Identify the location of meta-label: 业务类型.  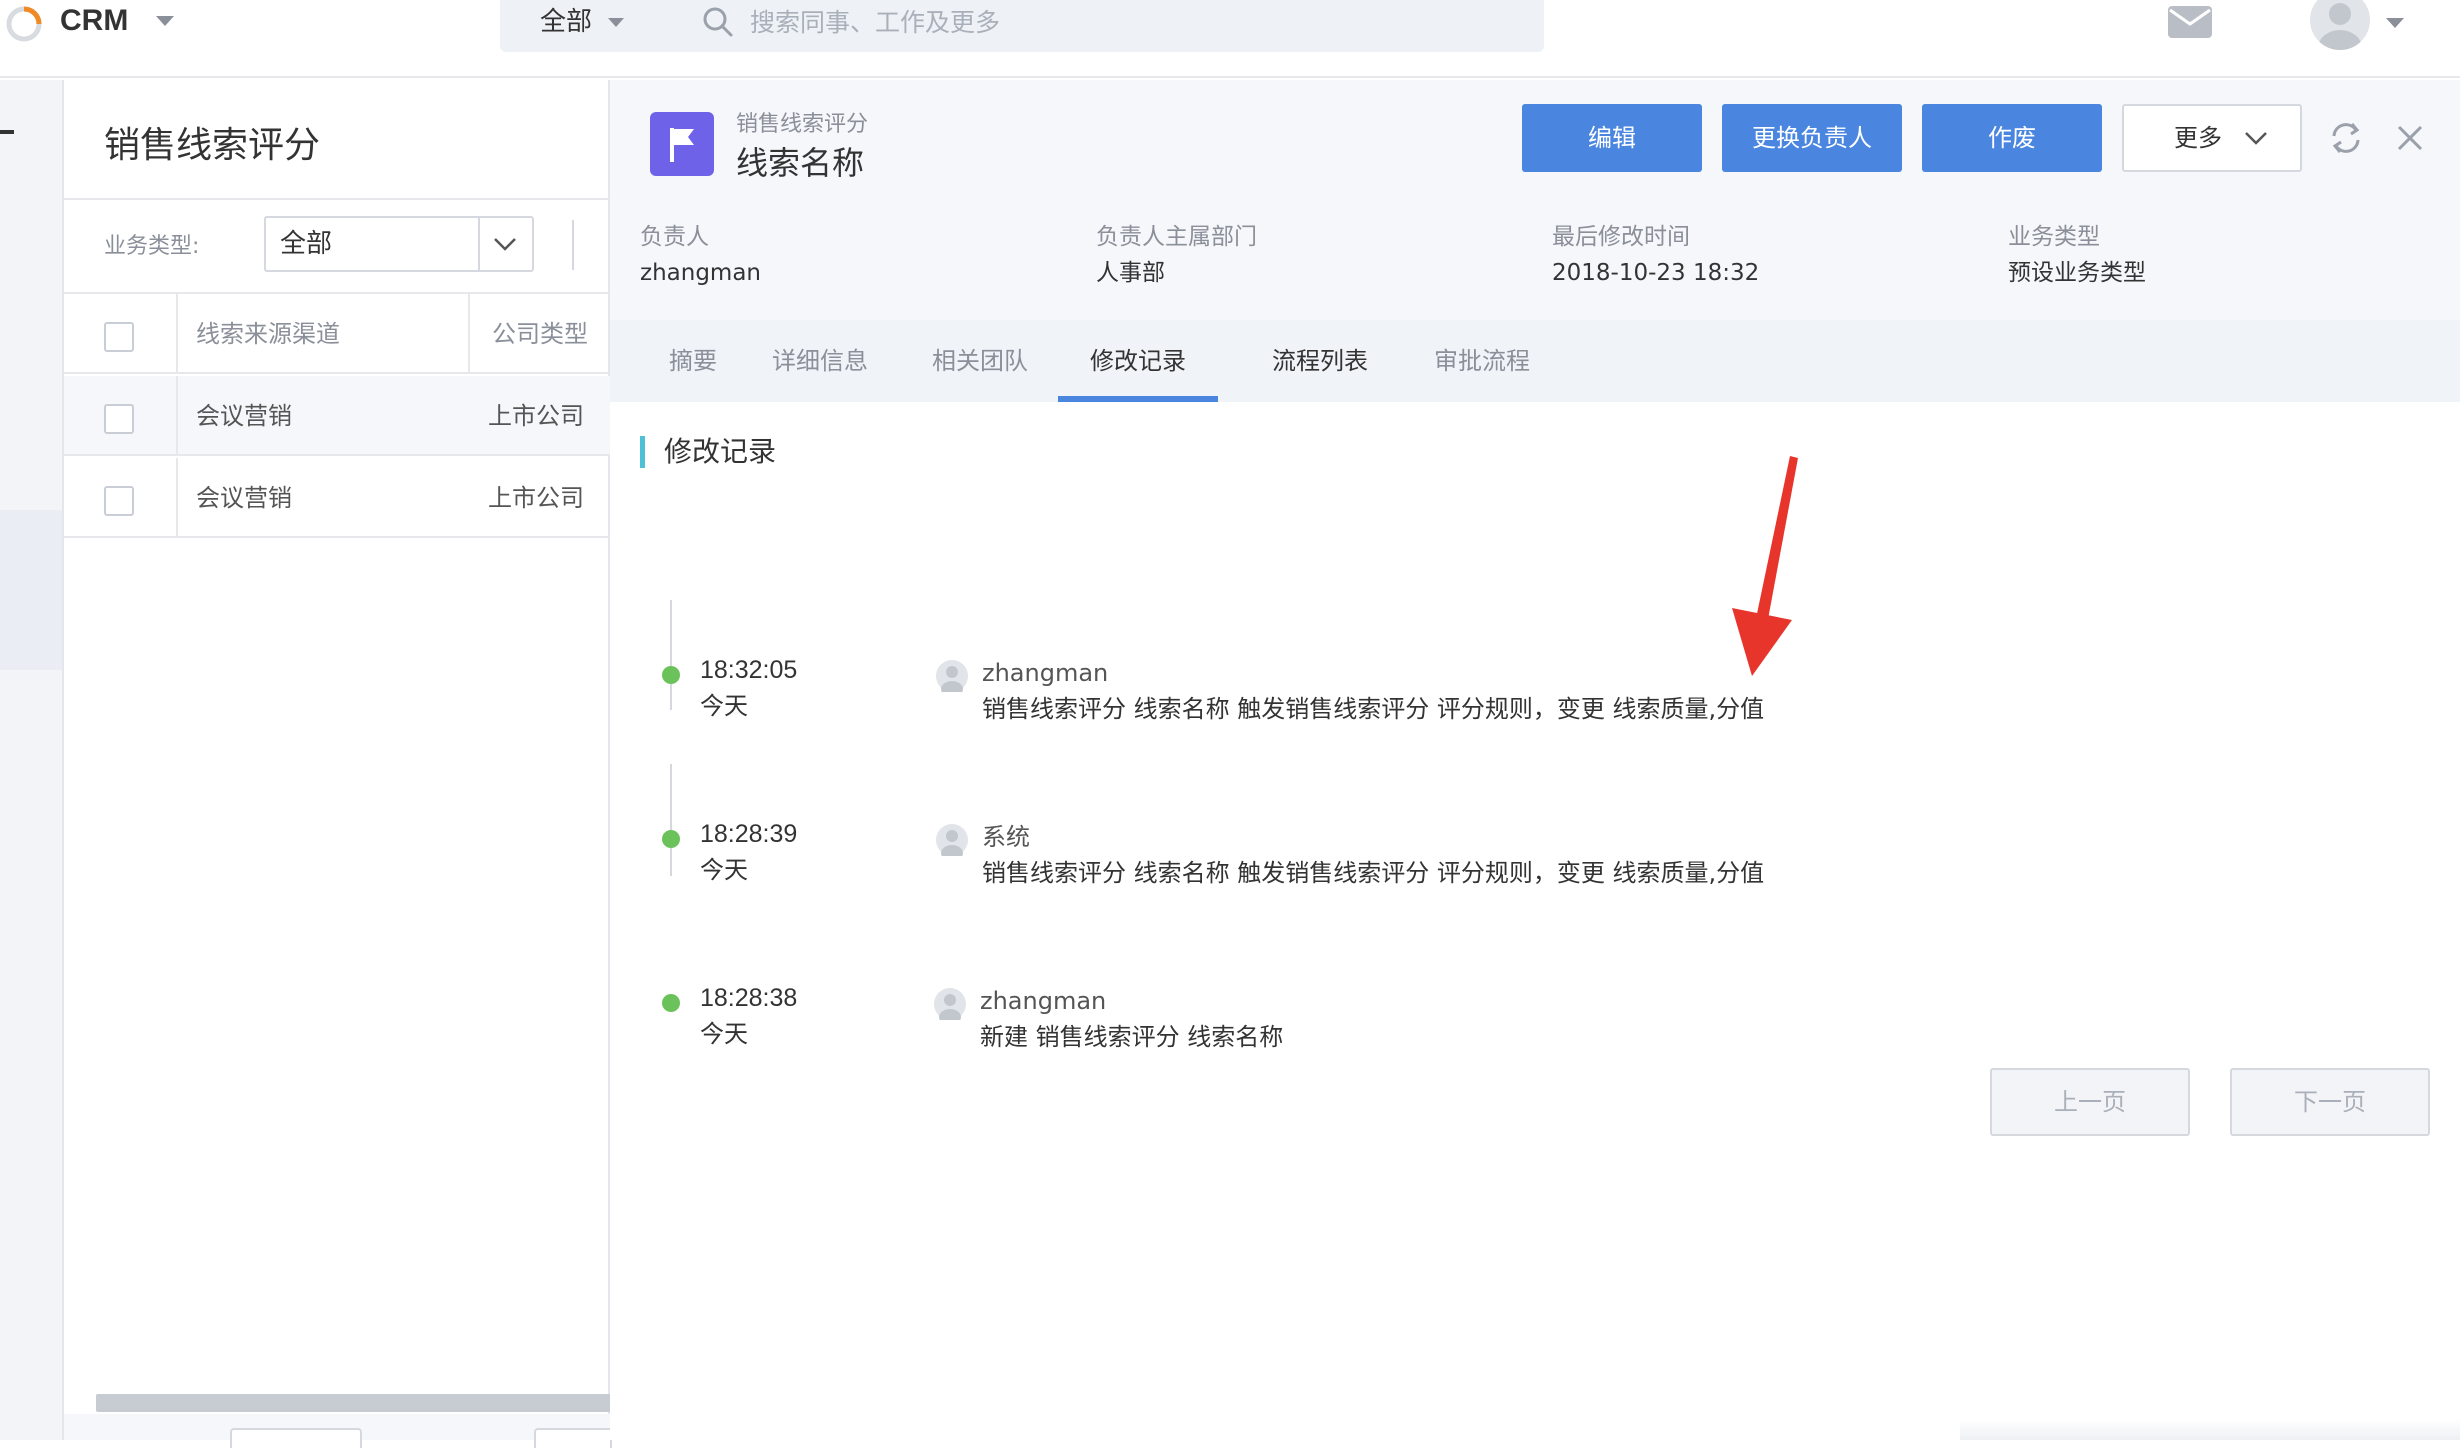
(2054, 237).